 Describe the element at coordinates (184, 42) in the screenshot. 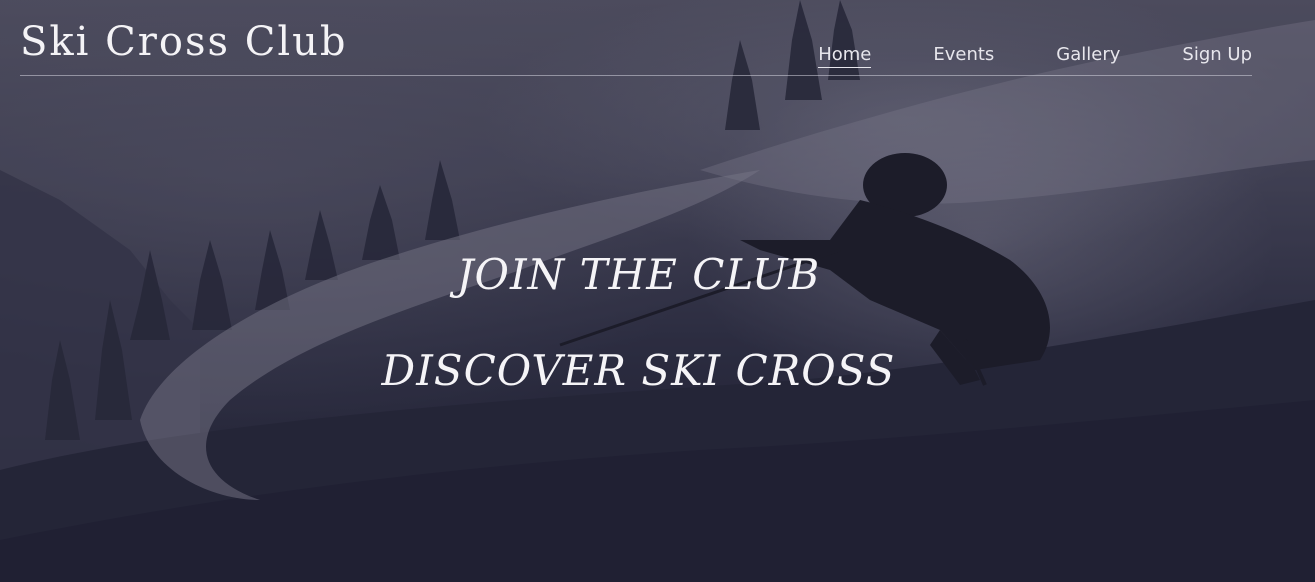

I see `site-logo: Ski Cross Club` at that location.